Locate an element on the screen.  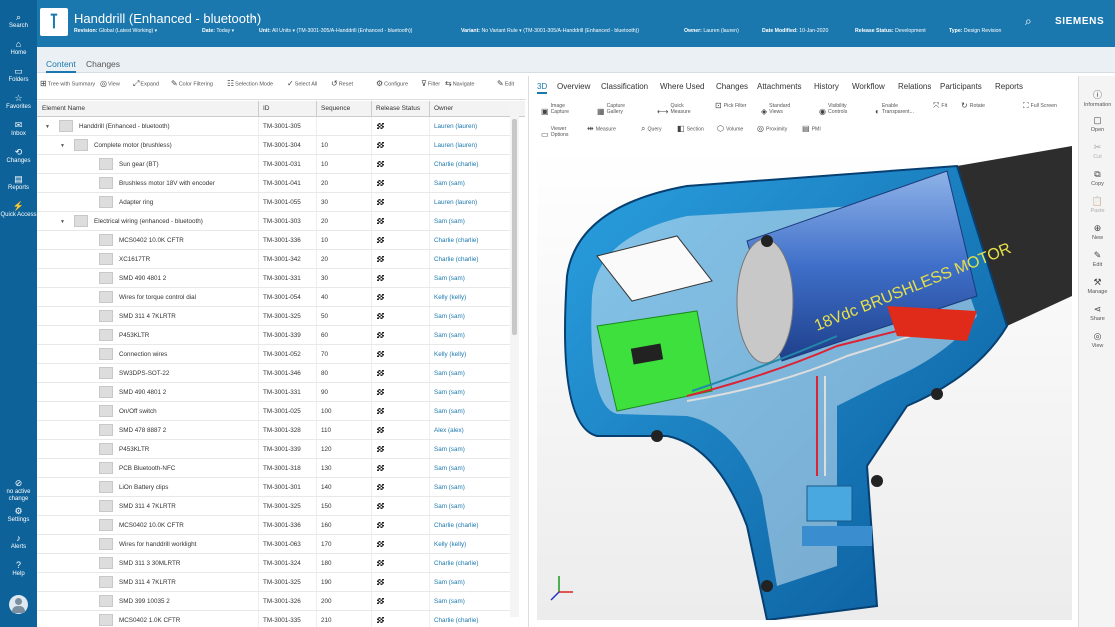
search-icon: ⌕ is located at coordinates (1028, 21).